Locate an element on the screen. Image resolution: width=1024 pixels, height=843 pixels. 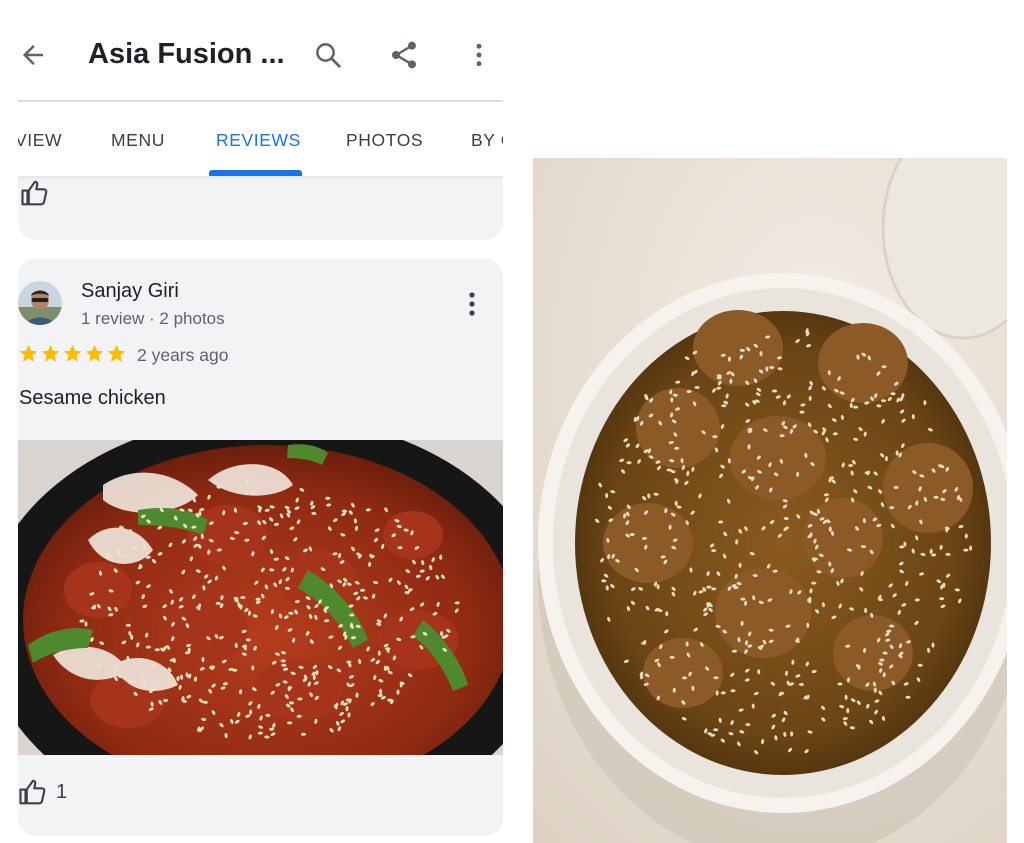
like-button is located at coordinates (36, 194).